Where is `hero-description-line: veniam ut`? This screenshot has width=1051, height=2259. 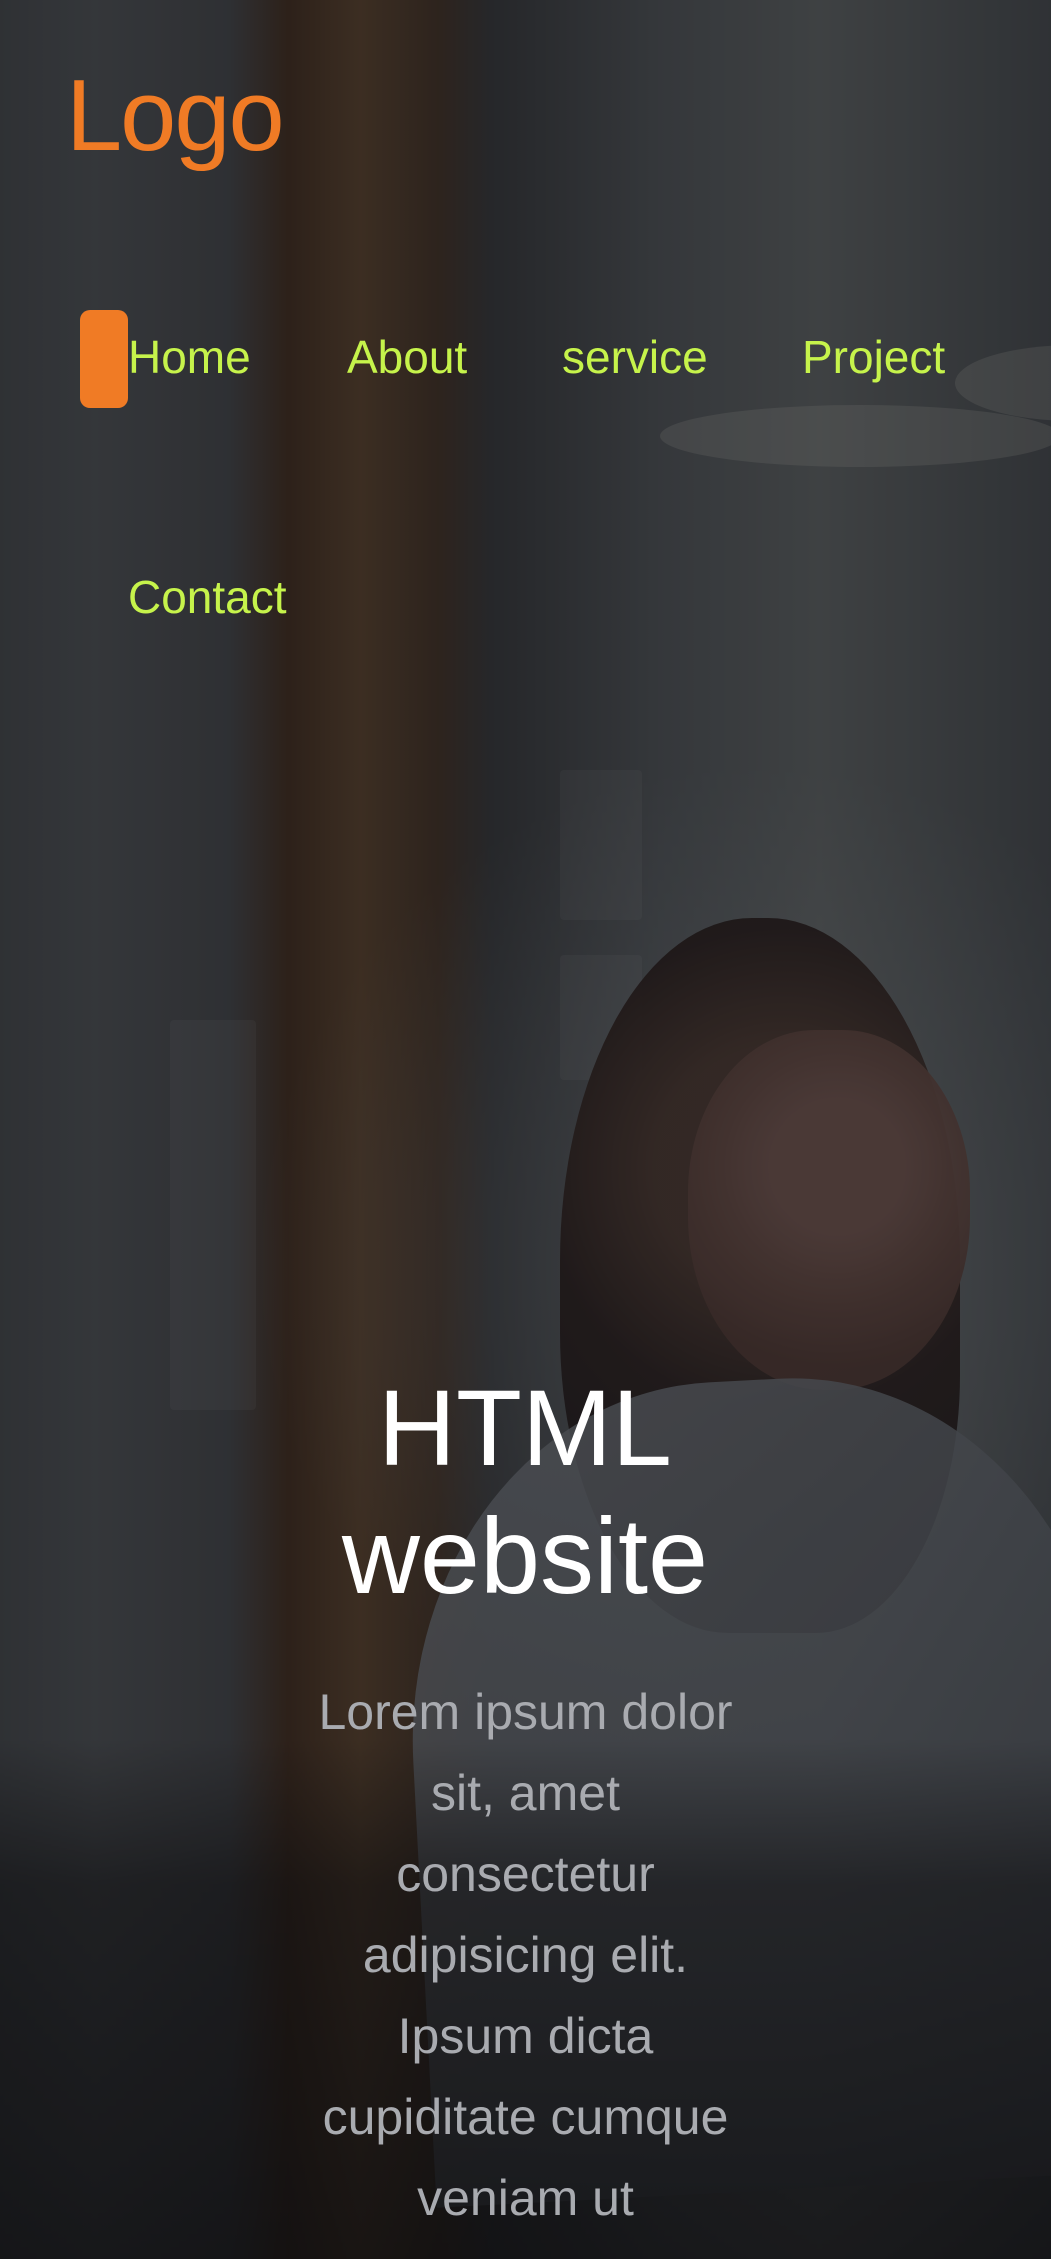
hero-description-line: veniam ut is located at coordinates (525, 2198).